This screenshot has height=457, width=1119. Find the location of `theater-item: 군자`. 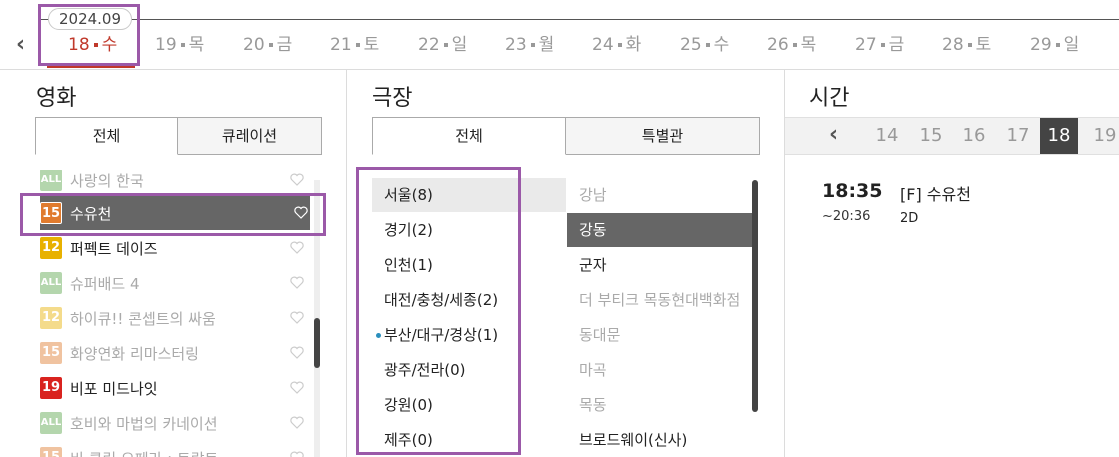

theater-item: 군자 is located at coordinates (659, 265).